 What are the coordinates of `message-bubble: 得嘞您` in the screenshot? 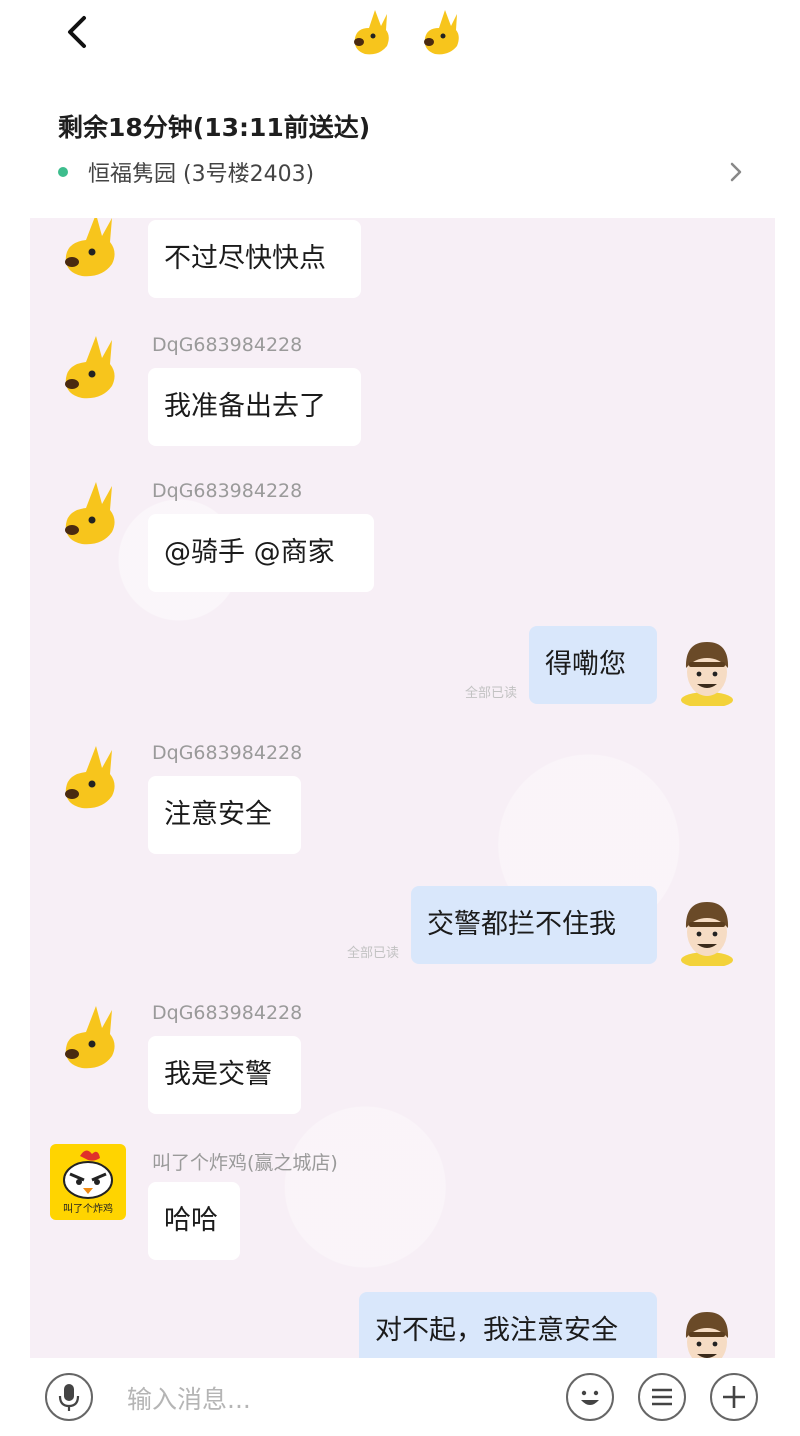 It's located at (593, 665).